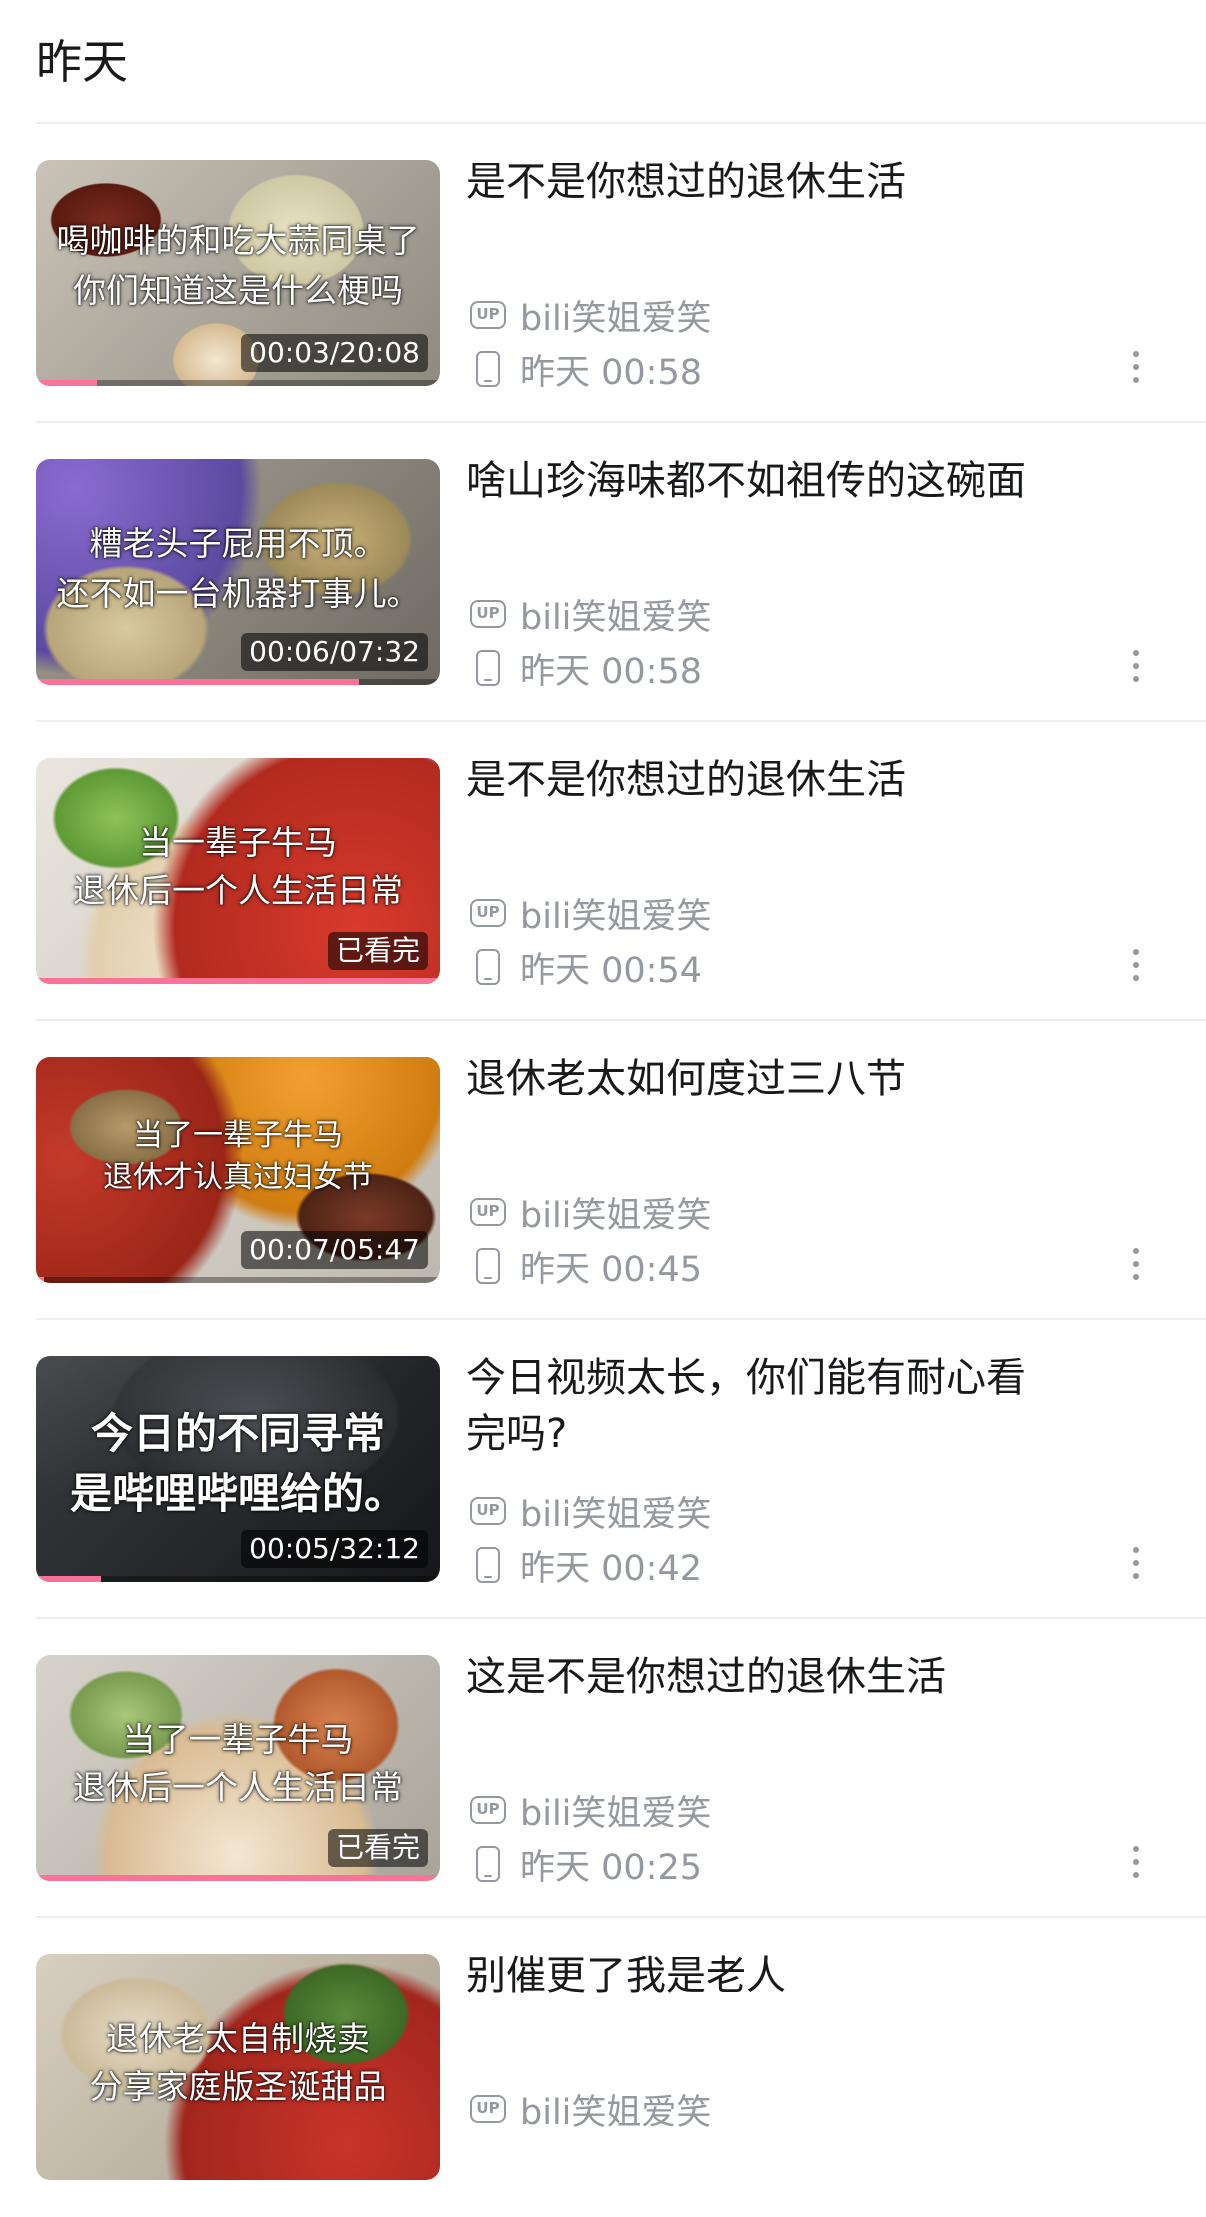  I want to click on watch-time: 昨天 00:54, so click(611, 970).